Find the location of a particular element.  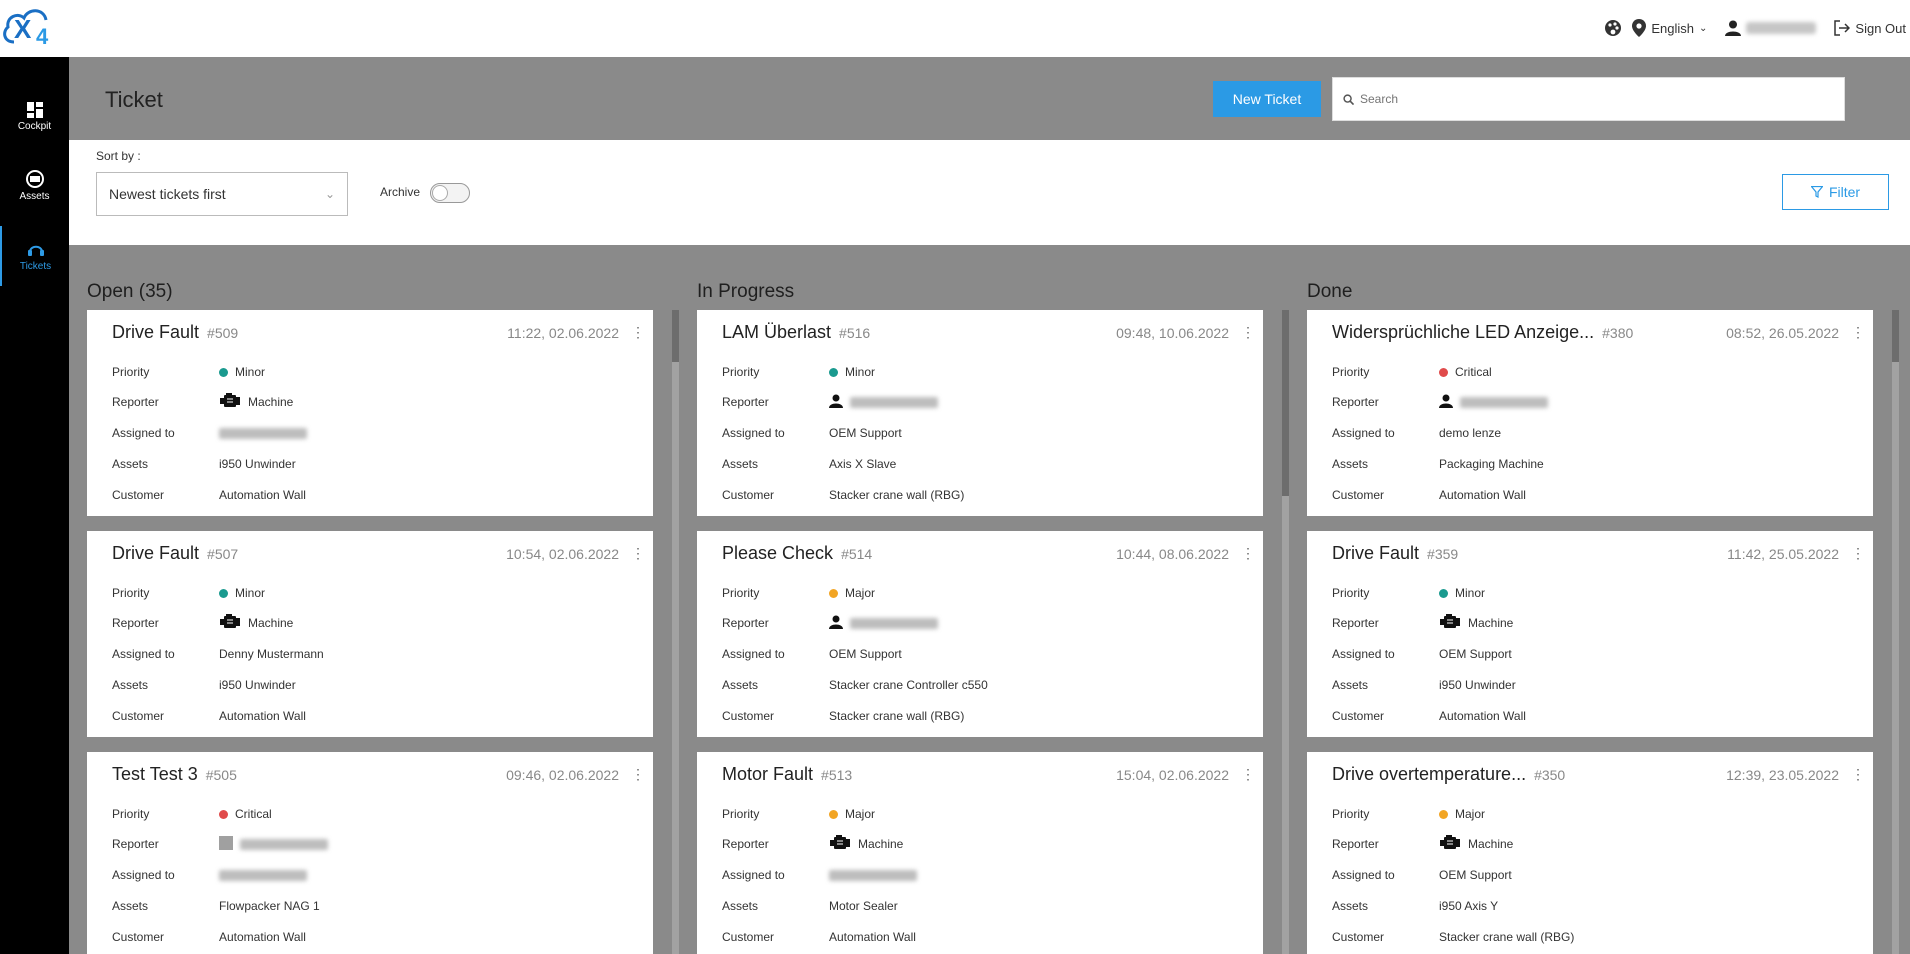

filter-button: Filter is located at coordinates (1835, 192).